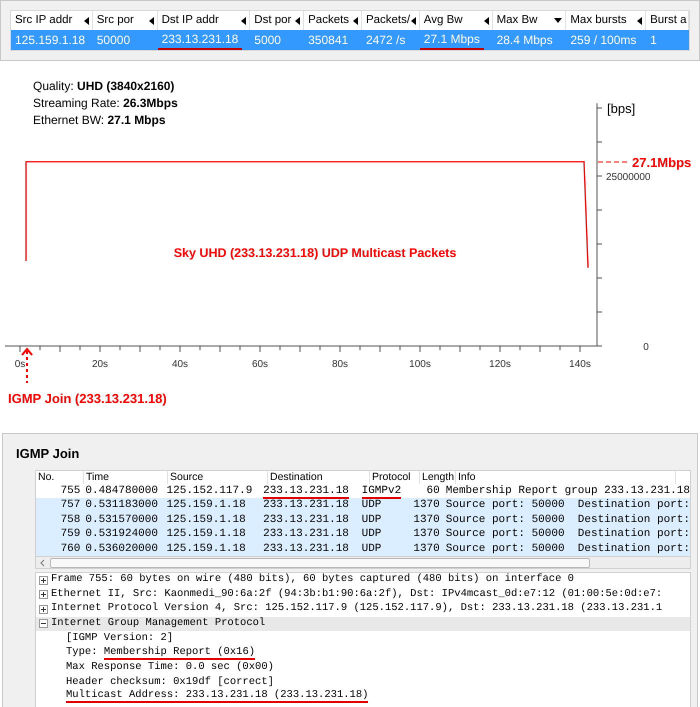 This screenshot has height=707, width=700. Describe the element at coordinates (170, 682) in the screenshot. I see `tree-item: Header checksum: 0x19df [correct]` at that location.